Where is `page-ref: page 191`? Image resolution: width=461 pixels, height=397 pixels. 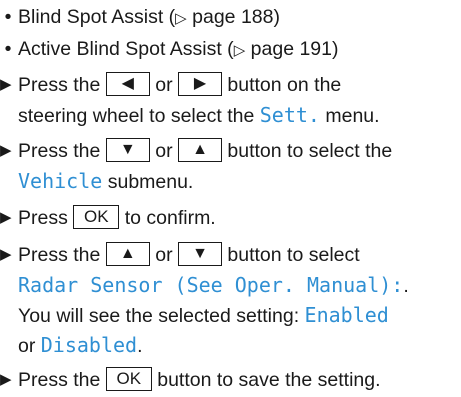
page-ref: page 191 is located at coordinates (291, 49).